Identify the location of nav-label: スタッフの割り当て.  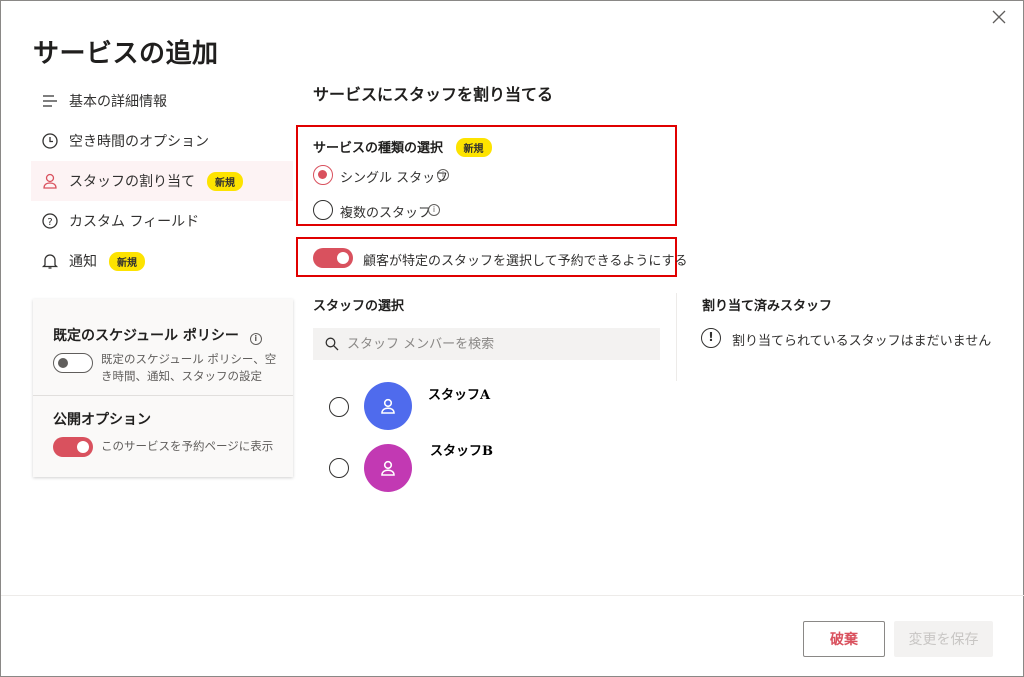
(132, 182).